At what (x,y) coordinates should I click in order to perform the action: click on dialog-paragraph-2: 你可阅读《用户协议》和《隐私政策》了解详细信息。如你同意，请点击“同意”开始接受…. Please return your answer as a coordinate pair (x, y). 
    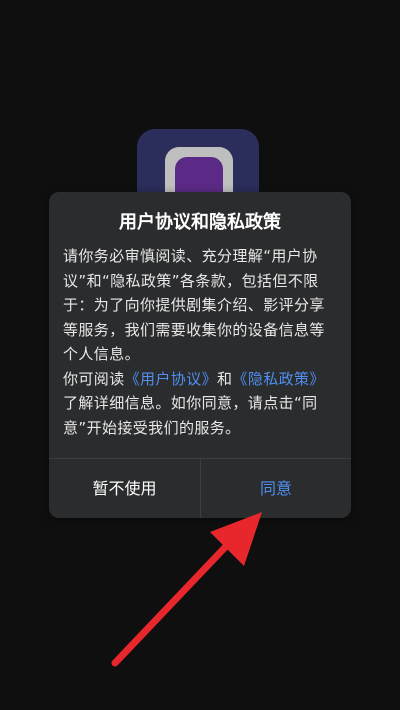
    Looking at the image, I should click on (200, 404).